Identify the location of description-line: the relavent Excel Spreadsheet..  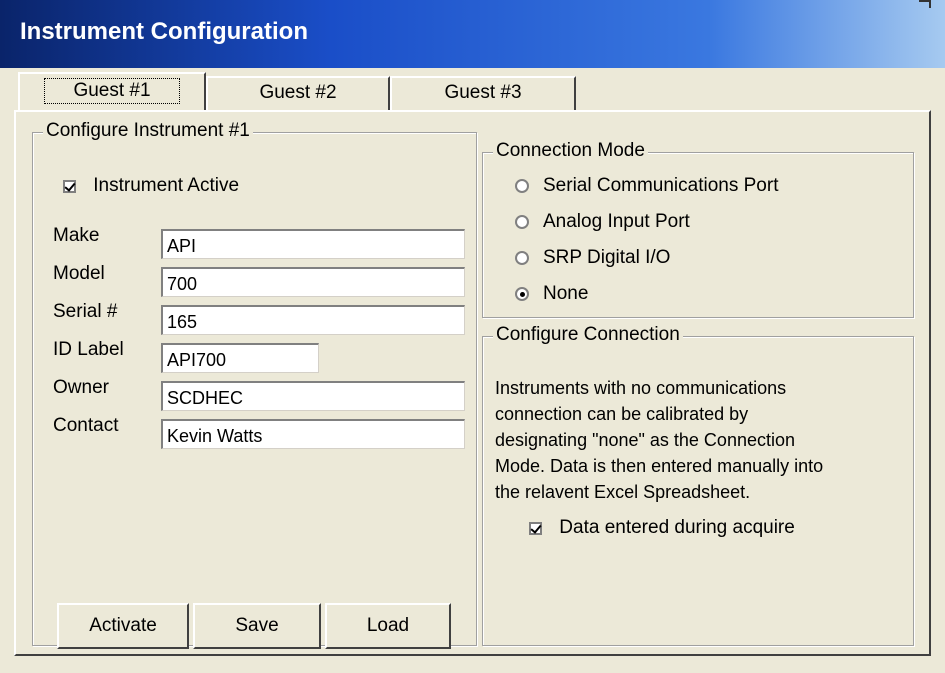
(623, 492).